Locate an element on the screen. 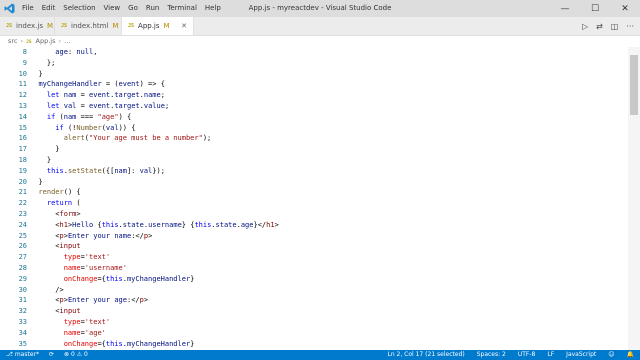 Image resolution: width=640 pixels, height=360 pixels. code-text: let val = event.target.value; is located at coordinates (108, 106).